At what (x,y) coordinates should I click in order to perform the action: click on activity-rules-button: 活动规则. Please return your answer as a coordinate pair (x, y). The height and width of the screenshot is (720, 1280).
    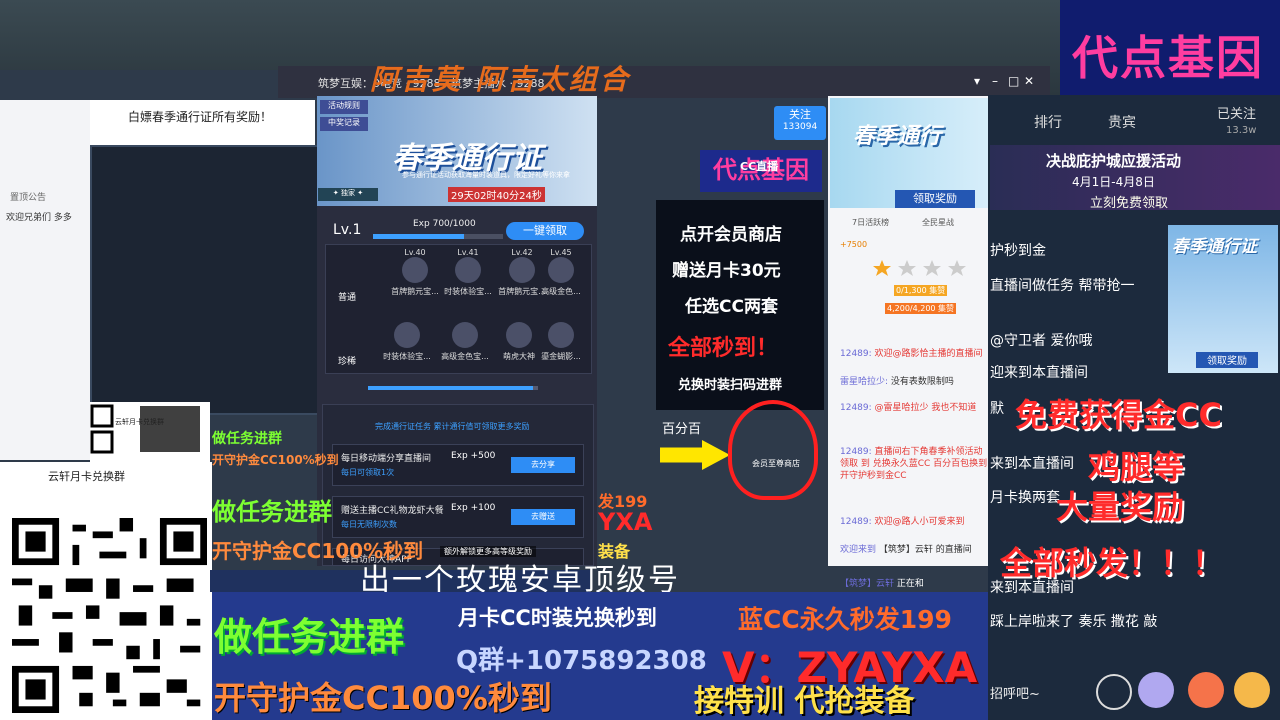
    Looking at the image, I should click on (344, 107).